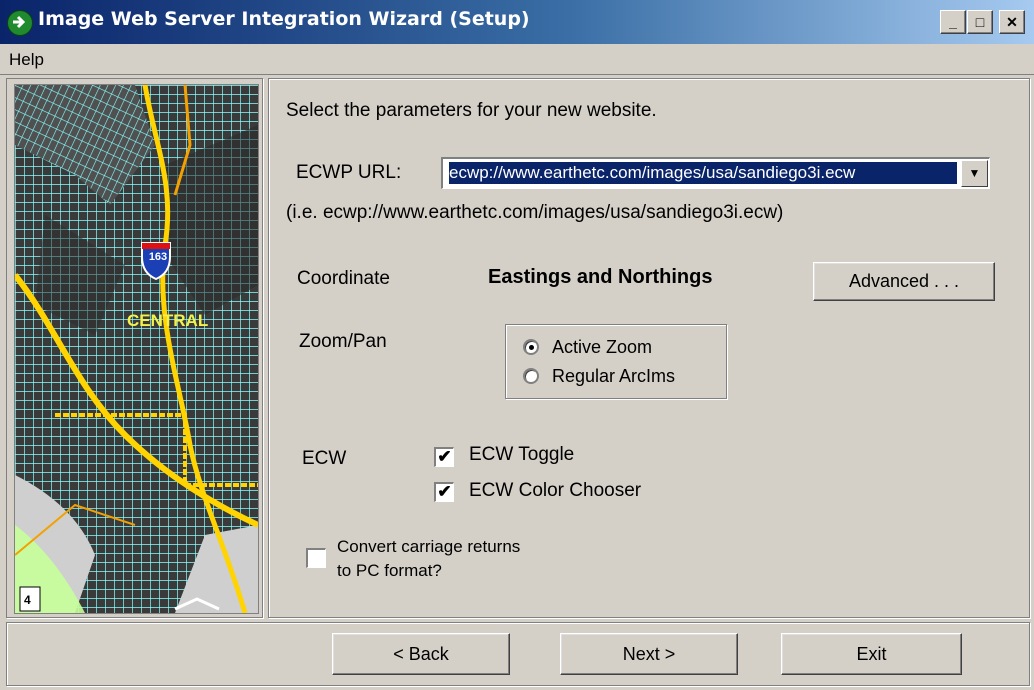  Describe the element at coordinates (421, 654) in the screenshot. I see `back-button: < Back` at that location.